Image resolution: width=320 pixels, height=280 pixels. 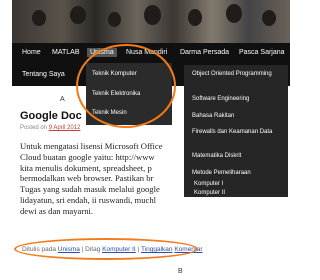 What do you see at coordinates (151, 21) in the screenshot?
I see `header-photo` at bounding box center [151, 21].